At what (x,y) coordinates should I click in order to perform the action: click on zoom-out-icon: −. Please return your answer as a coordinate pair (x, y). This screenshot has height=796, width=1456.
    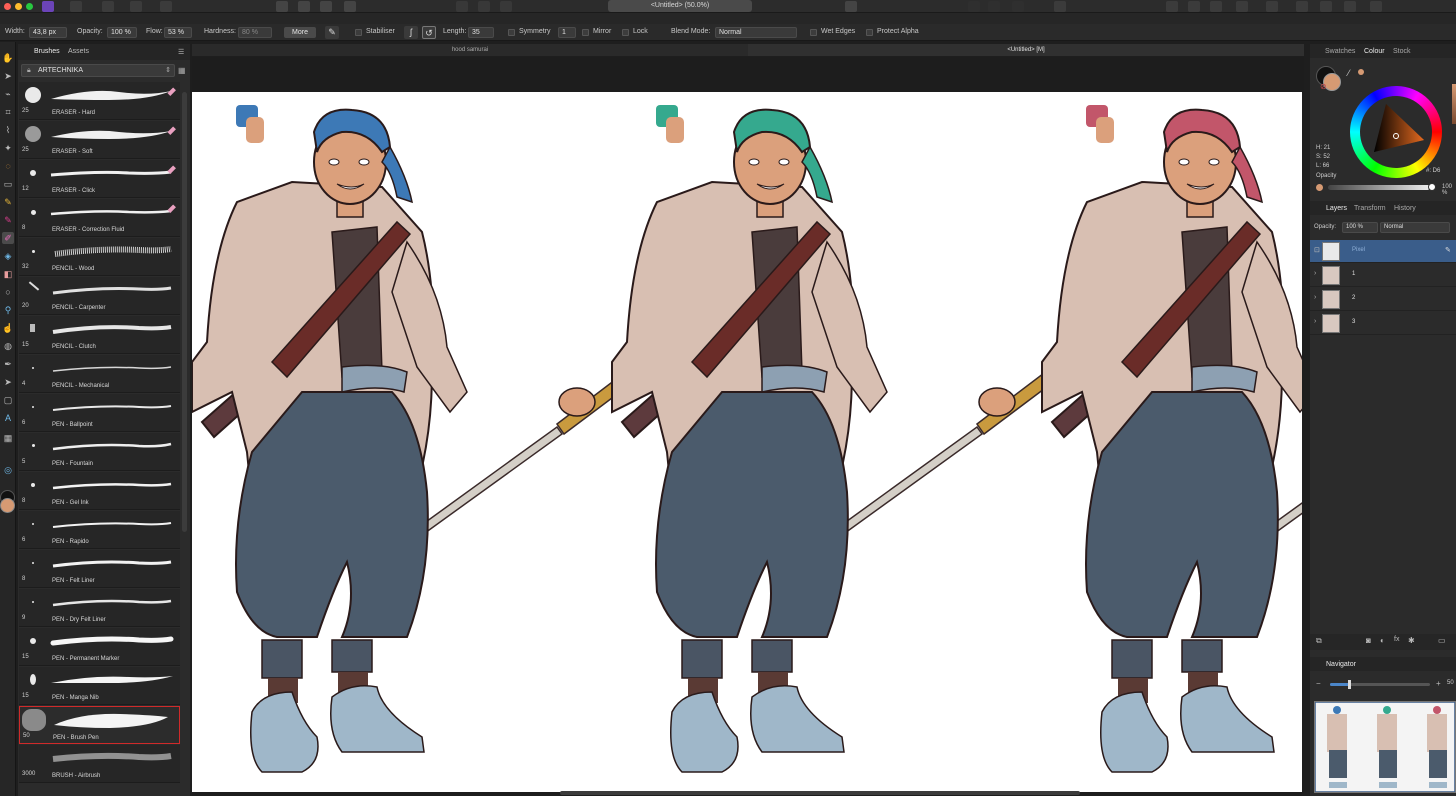
    Looking at the image, I should click on (1318, 683).